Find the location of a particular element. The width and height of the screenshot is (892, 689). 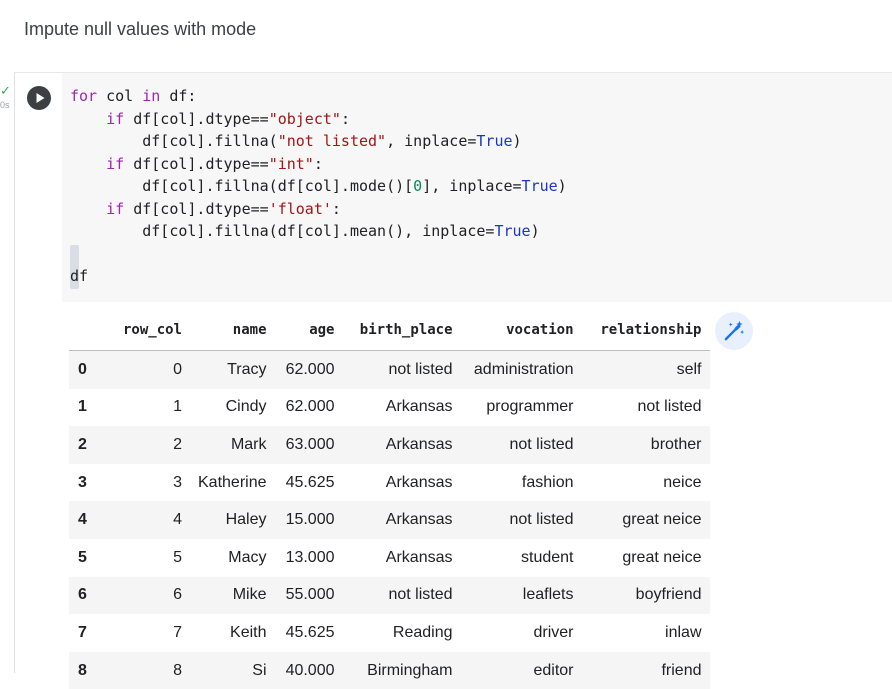

table-row: 2 2 Mark 63.000 Arkansas not listed brother is located at coordinates (389, 445).